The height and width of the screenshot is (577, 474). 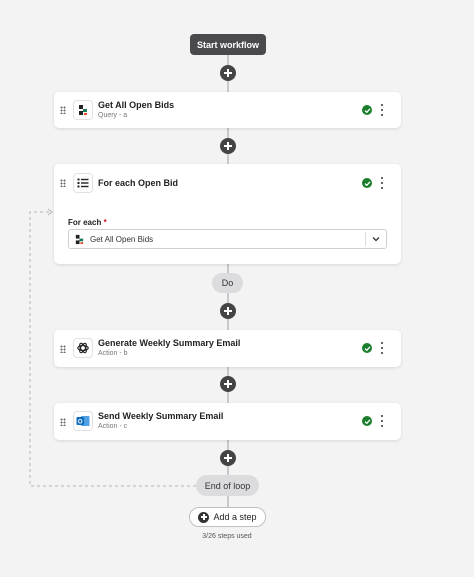 I want to click on outlook-icon: O, so click(x=83, y=421).